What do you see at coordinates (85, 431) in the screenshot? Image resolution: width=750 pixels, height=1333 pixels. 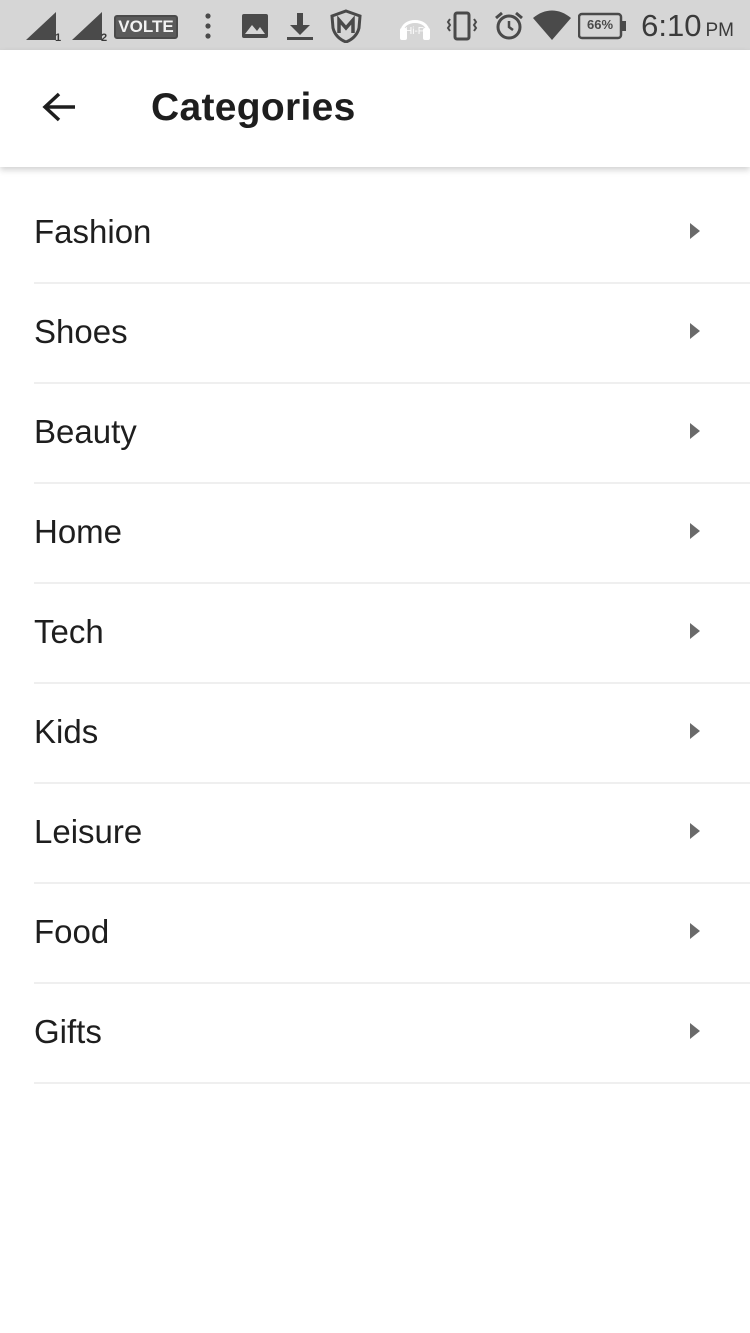 I see `list-item-label: Beauty` at bounding box center [85, 431].